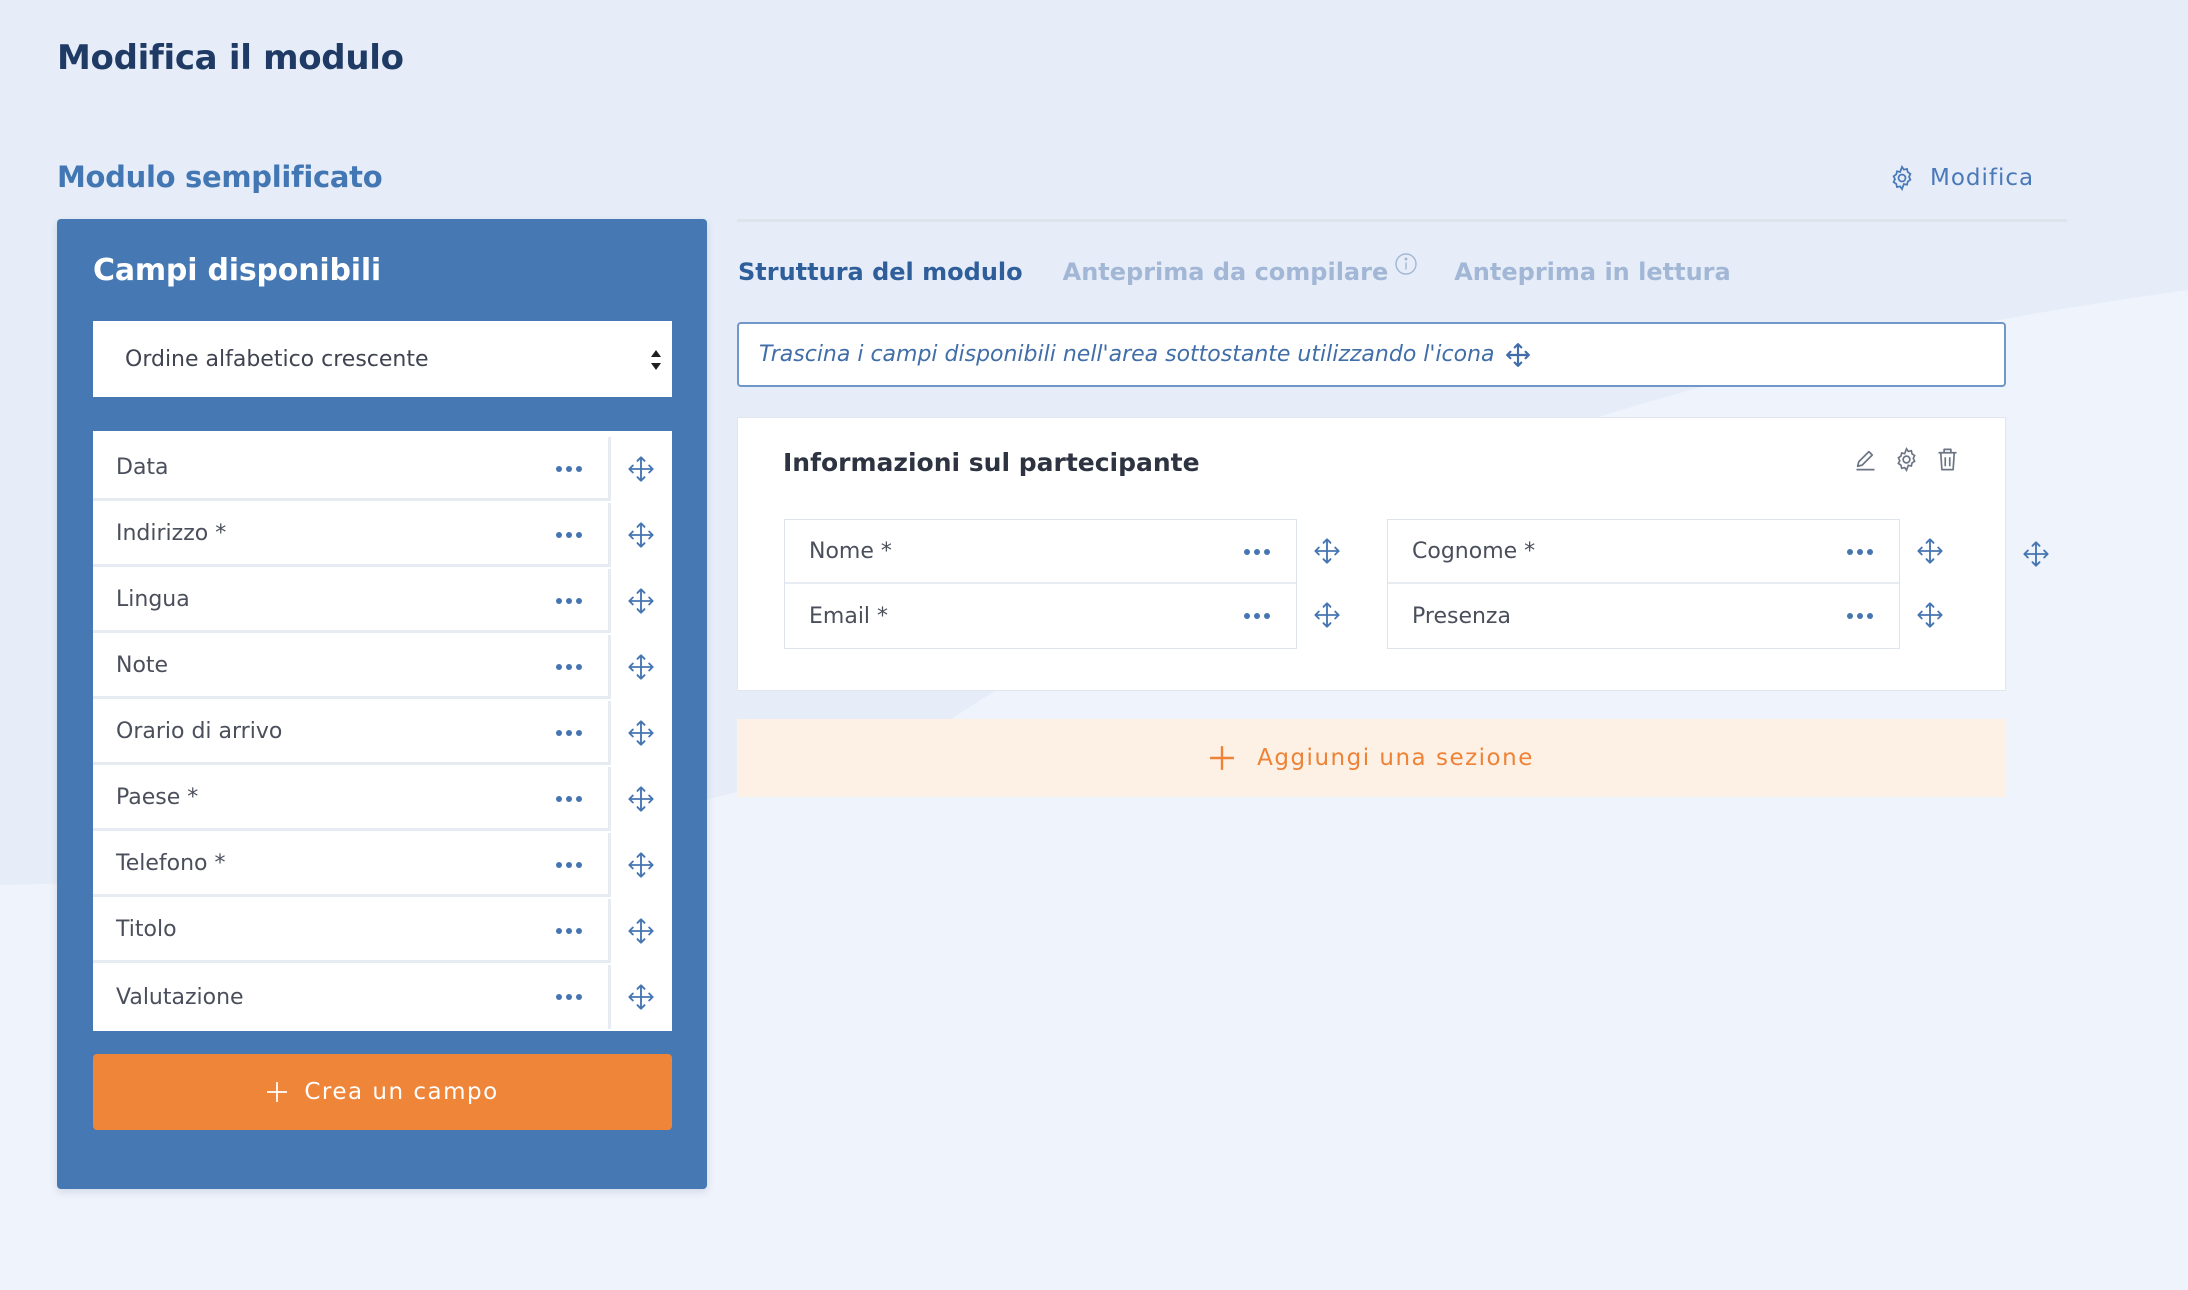  Describe the element at coordinates (1040, 616) in the screenshot. I see `section-field: Email *` at that location.